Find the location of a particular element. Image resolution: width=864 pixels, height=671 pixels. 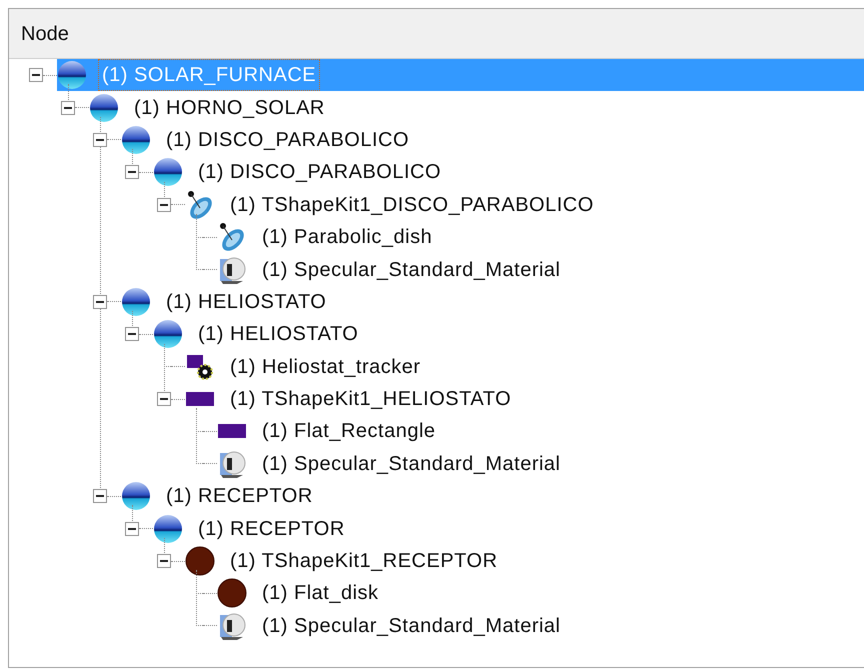

node-label: (1) TShapeKit1_DISCO_PARABOLICO is located at coordinates (412, 205).